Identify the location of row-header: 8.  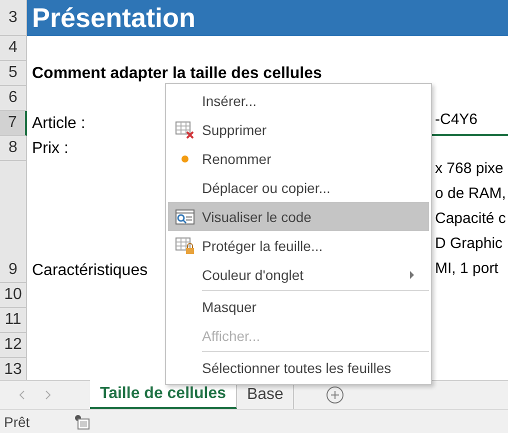
(13, 148).